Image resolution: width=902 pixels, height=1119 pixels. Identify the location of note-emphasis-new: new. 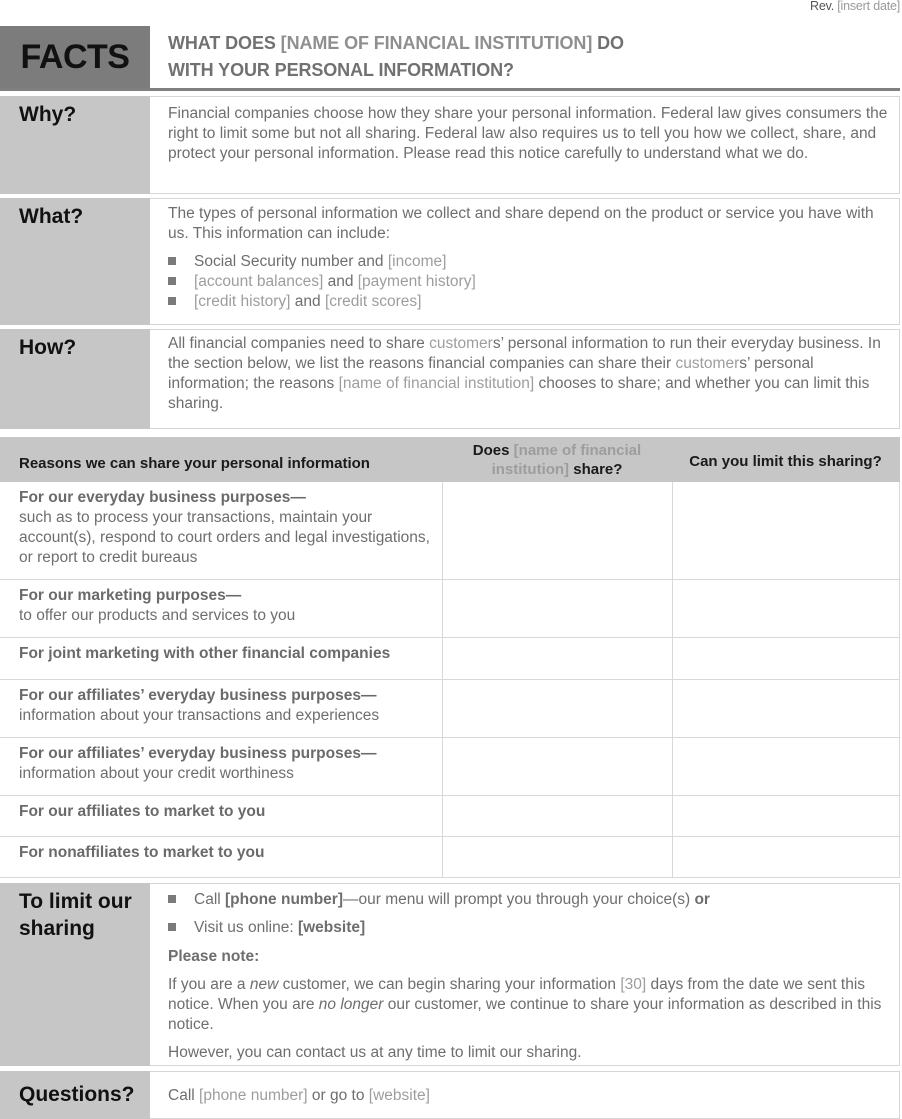
(264, 984).